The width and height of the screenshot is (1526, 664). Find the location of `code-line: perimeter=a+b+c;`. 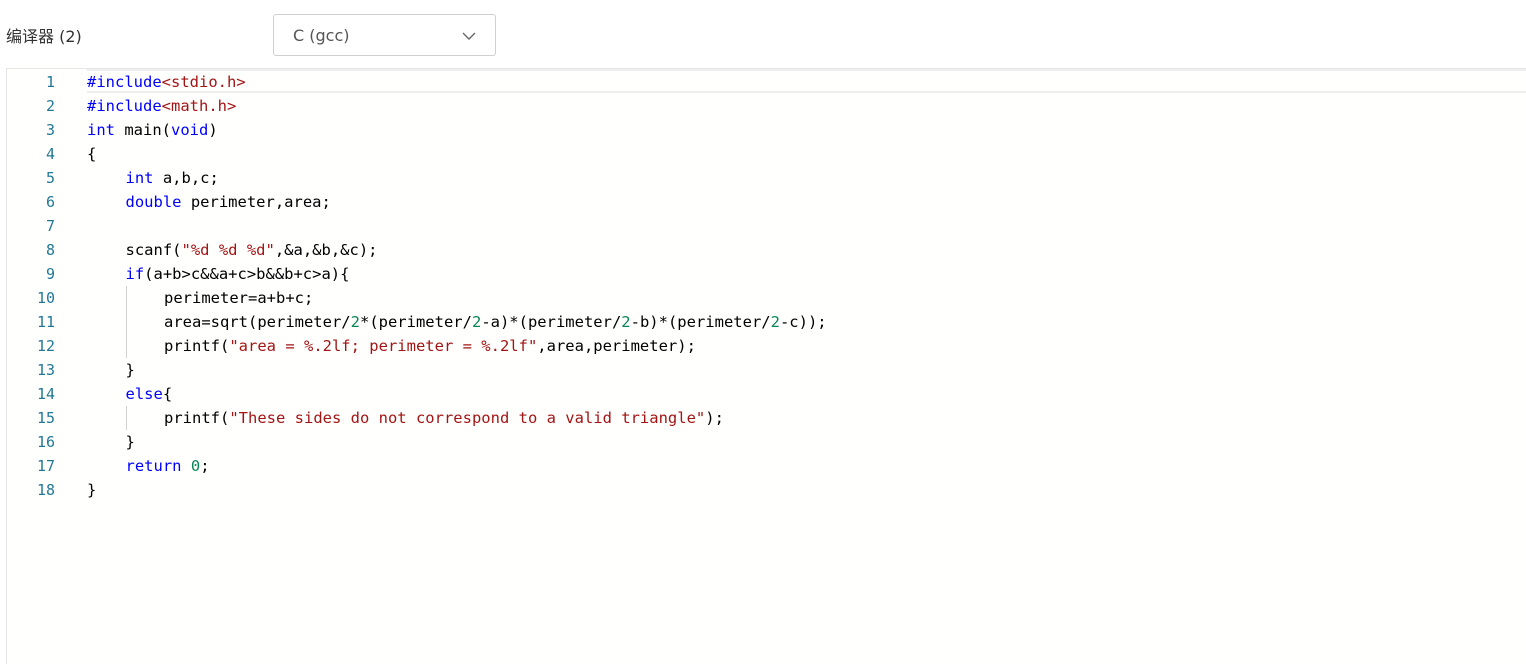

code-line: perimeter=a+b+c; is located at coordinates (238, 298).